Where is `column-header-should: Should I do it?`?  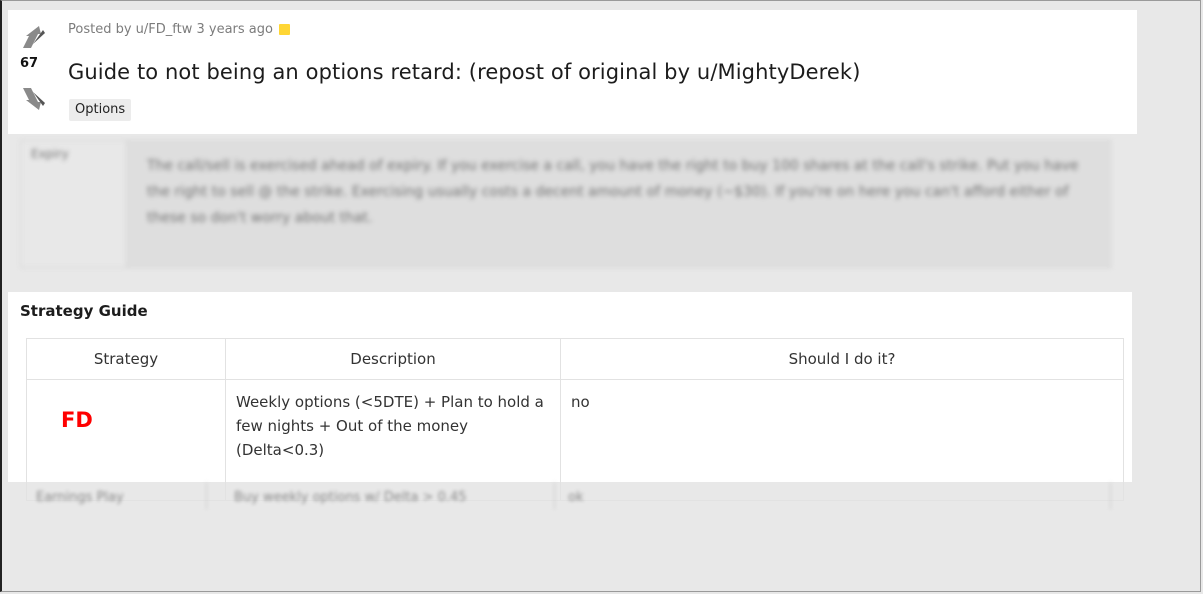 column-header-should: Should I do it? is located at coordinates (842, 359).